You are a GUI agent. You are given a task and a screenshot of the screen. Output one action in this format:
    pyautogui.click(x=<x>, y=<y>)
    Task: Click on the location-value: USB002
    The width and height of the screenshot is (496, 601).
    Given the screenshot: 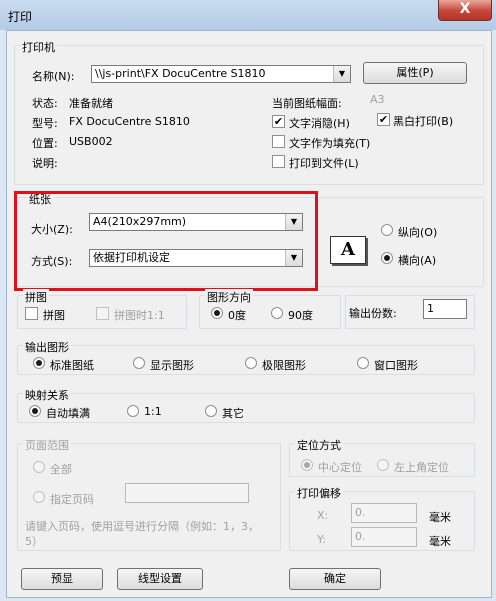 What is the action you would take?
    pyautogui.click(x=91, y=141)
    